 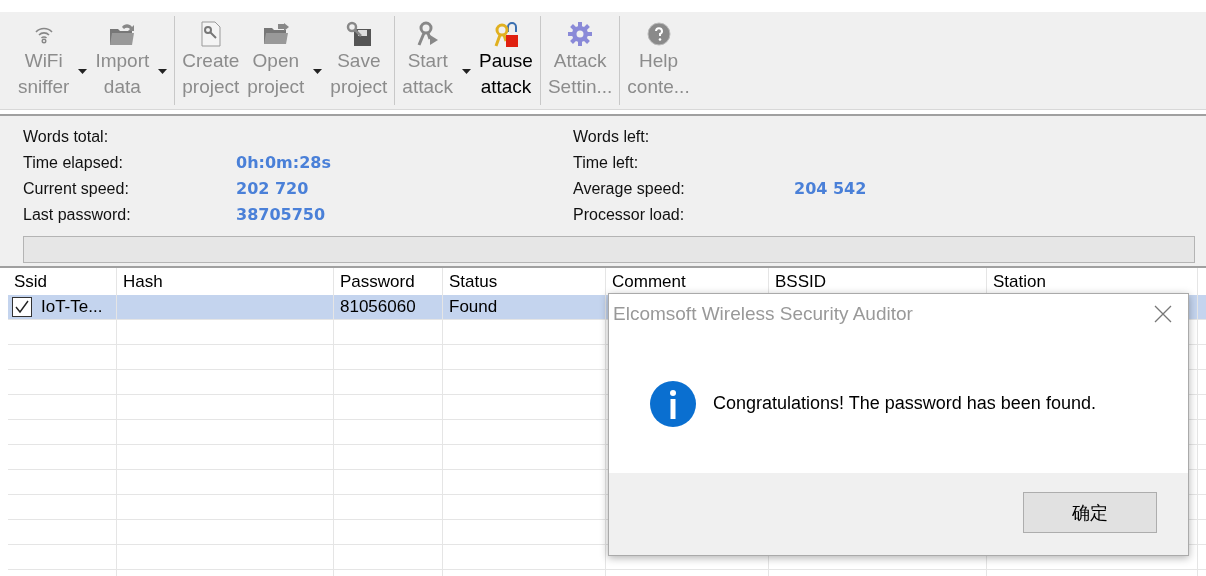 I want to click on stat-value: 204 542, so click(x=830, y=189).